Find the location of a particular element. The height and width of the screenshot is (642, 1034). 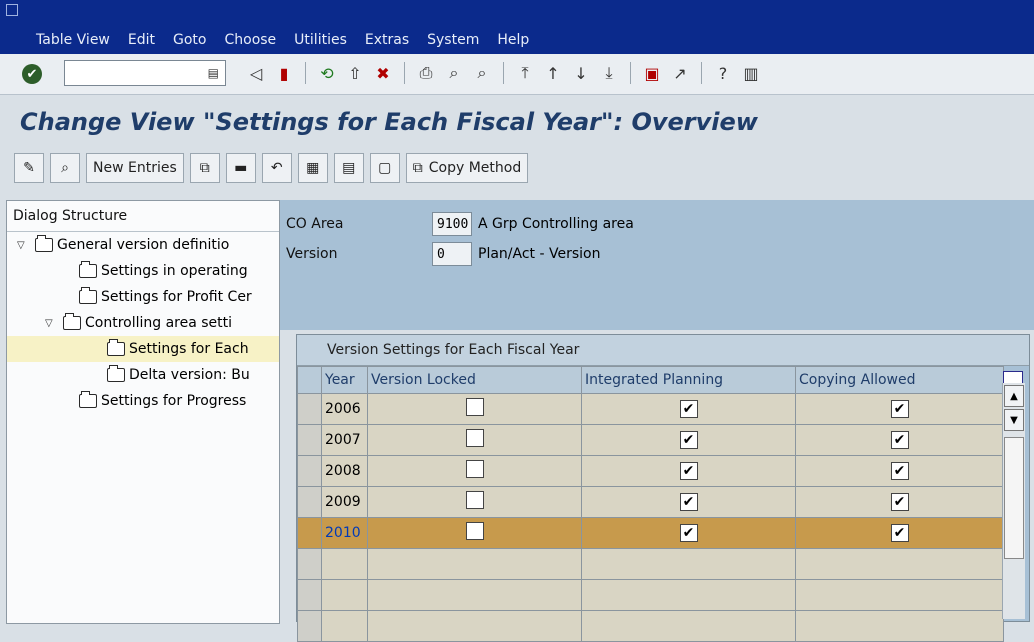

select-all-icon: ▦ is located at coordinates (312, 168).